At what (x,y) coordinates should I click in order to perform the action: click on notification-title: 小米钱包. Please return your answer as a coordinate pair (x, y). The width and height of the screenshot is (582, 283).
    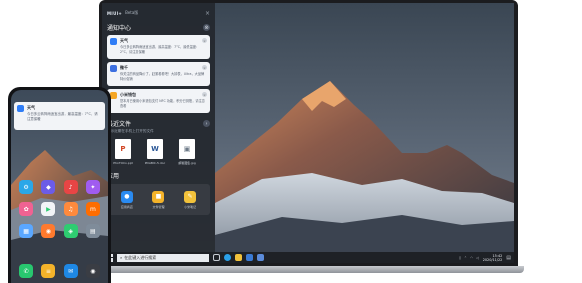
    Looking at the image, I should click on (128, 94).